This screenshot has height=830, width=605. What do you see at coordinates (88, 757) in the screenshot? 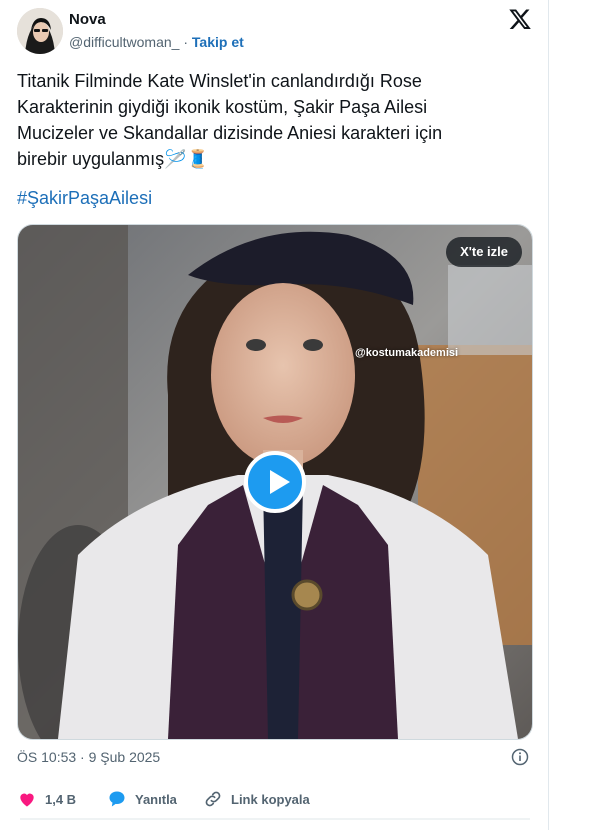
I see `tweet-timestamp: ÖS 10:53 · 9 Şub 2025` at bounding box center [88, 757].